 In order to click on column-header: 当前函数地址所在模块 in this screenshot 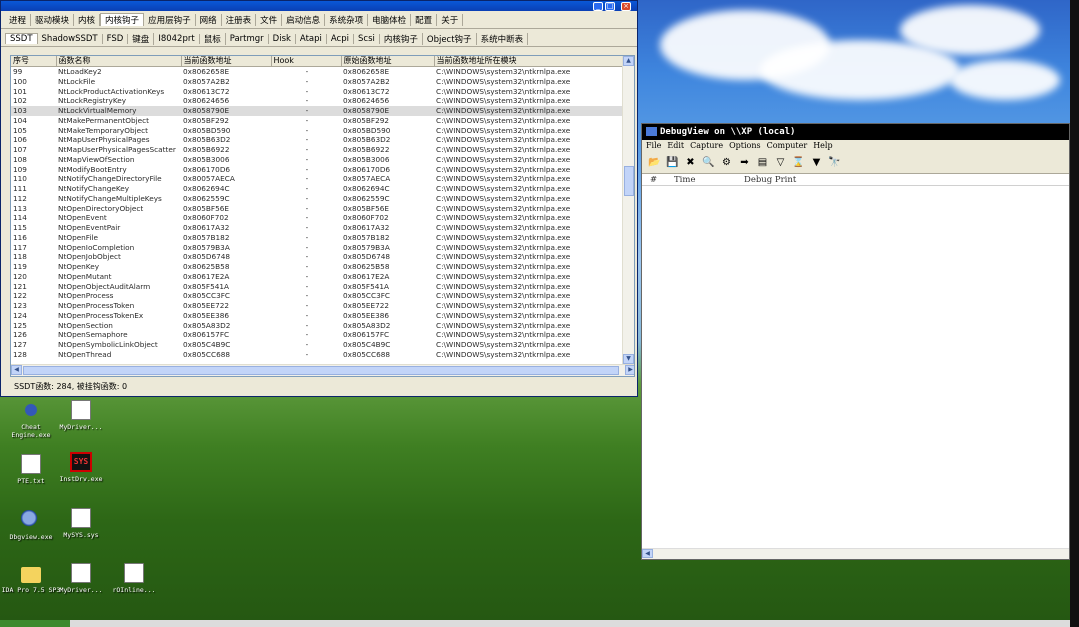, I will do `click(528, 61)`.